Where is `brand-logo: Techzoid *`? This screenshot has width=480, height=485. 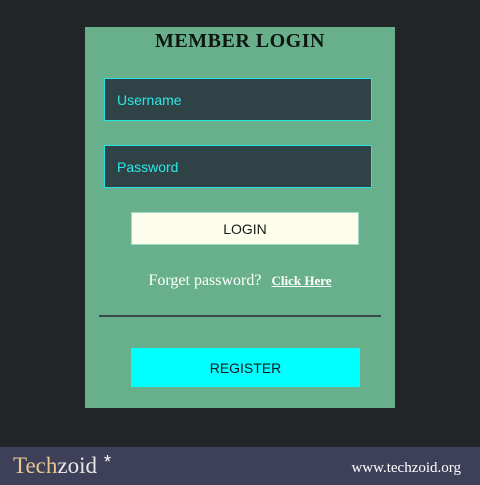
brand-logo: Techzoid * is located at coordinates (62, 466).